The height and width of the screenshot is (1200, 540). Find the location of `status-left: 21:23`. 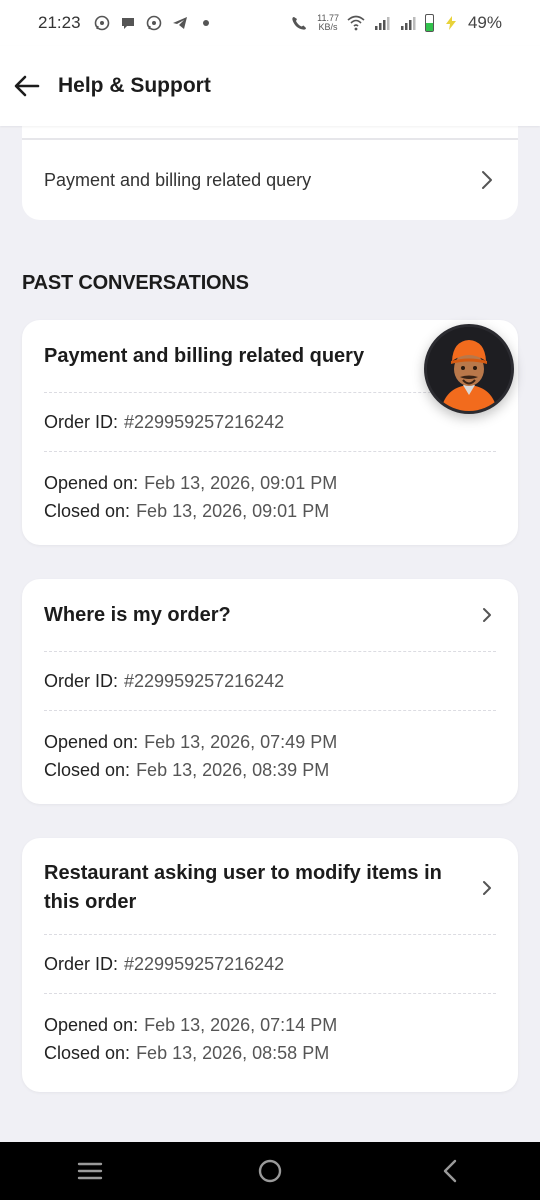

status-left: 21:23 is located at coordinates (126, 23).